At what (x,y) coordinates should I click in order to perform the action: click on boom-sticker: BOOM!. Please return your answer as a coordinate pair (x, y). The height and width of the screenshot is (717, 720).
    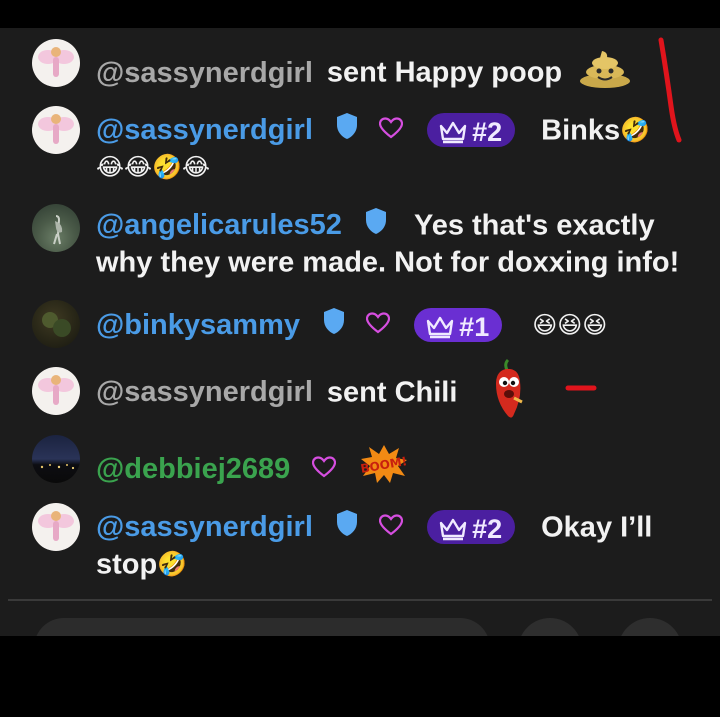
    Looking at the image, I should click on (384, 468).